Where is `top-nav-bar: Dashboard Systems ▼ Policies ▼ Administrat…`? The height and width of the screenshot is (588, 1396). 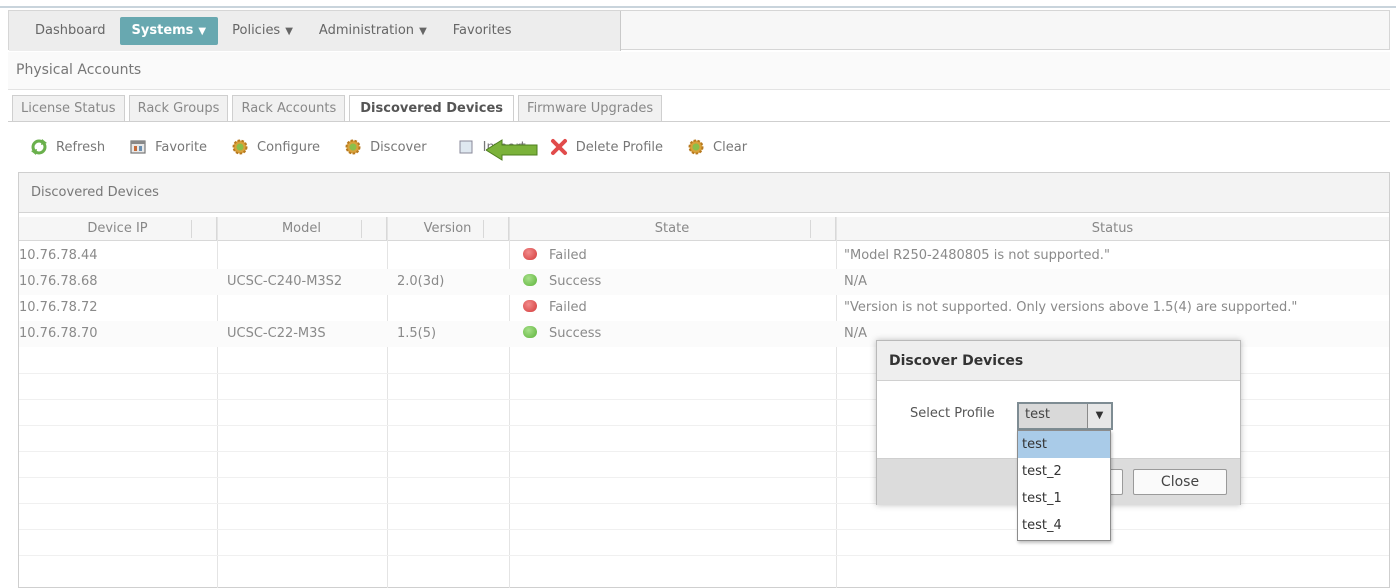
top-nav-bar: Dashboard Systems ▼ Policies ▼ Administrat… is located at coordinates (699, 30).